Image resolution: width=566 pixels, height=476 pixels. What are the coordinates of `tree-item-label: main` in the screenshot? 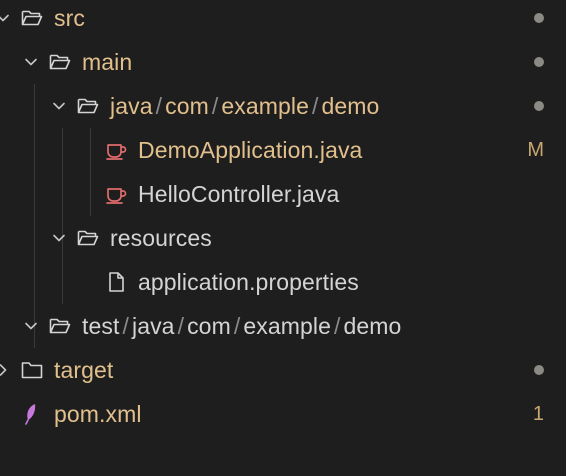 It's located at (107, 62).